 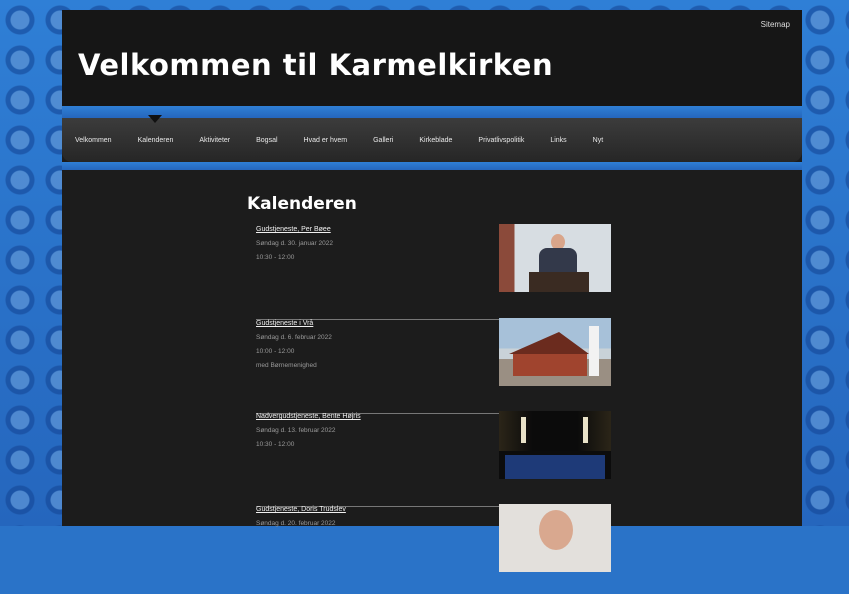 What do you see at coordinates (555, 538) in the screenshot?
I see `person-portrait-photo` at bounding box center [555, 538].